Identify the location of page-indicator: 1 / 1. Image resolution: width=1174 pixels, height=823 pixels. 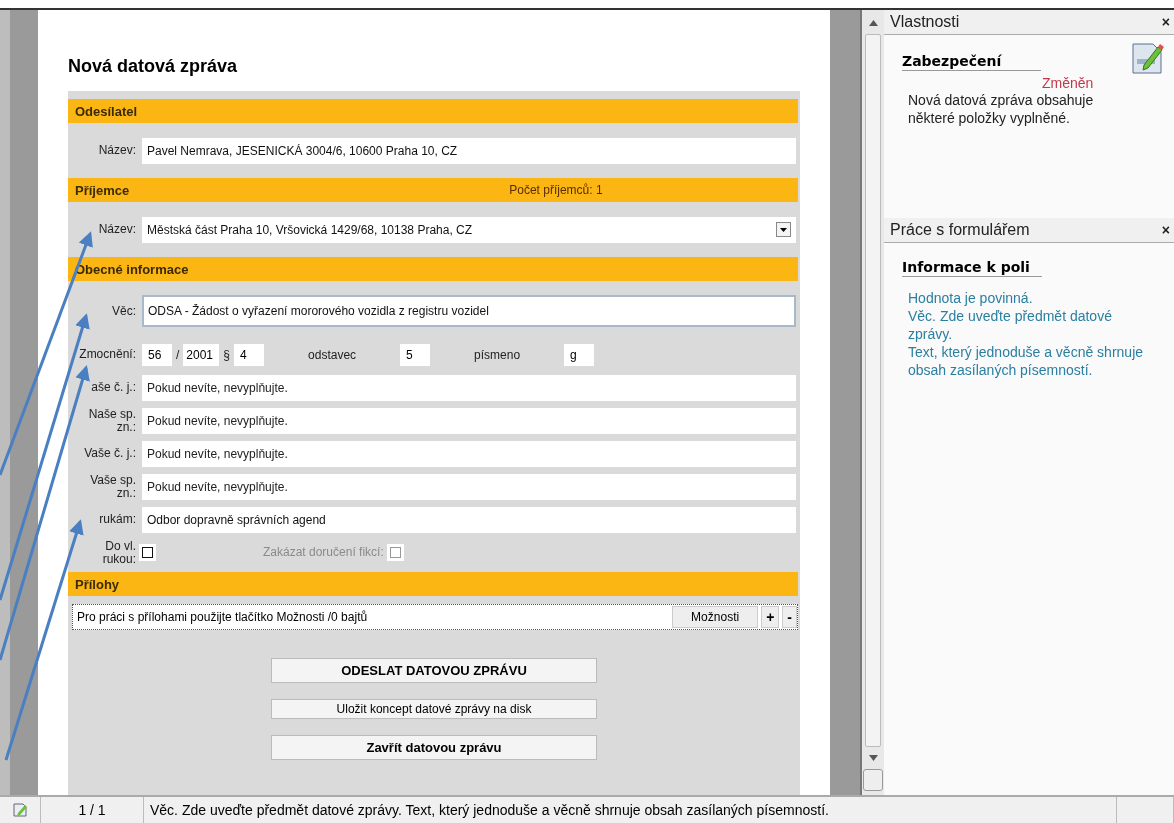
(92, 810).